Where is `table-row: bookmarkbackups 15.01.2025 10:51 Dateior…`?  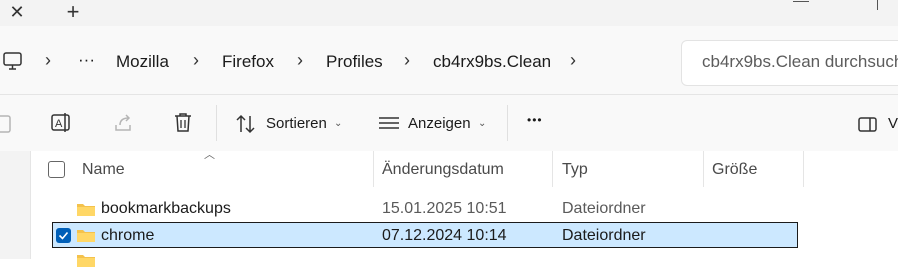 table-row: bookmarkbackups 15.01.2025 10:51 Dateior… is located at coordinates (425, 209).